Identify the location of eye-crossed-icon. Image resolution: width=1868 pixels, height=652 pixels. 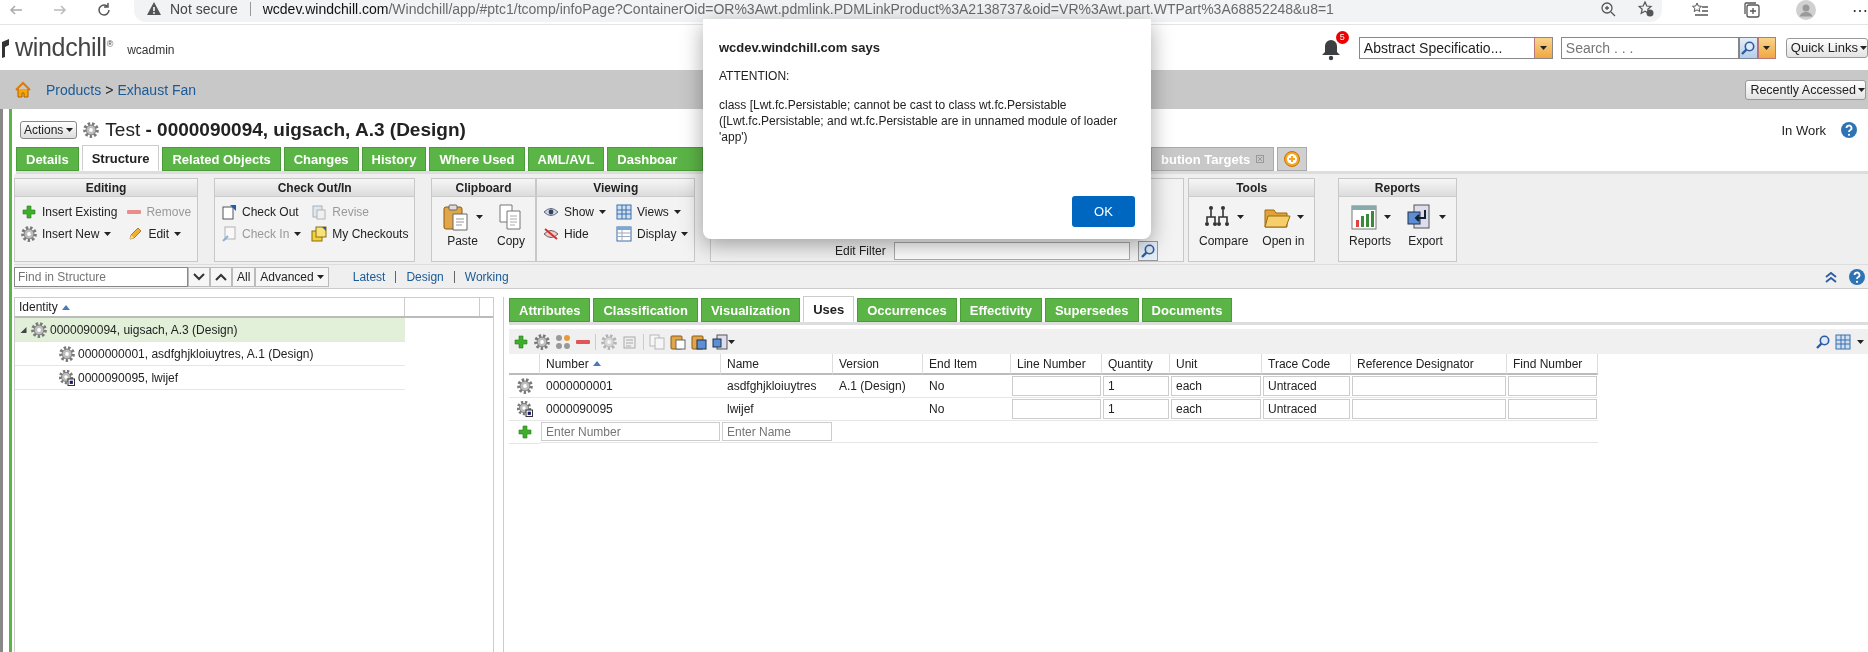
(551, 233).